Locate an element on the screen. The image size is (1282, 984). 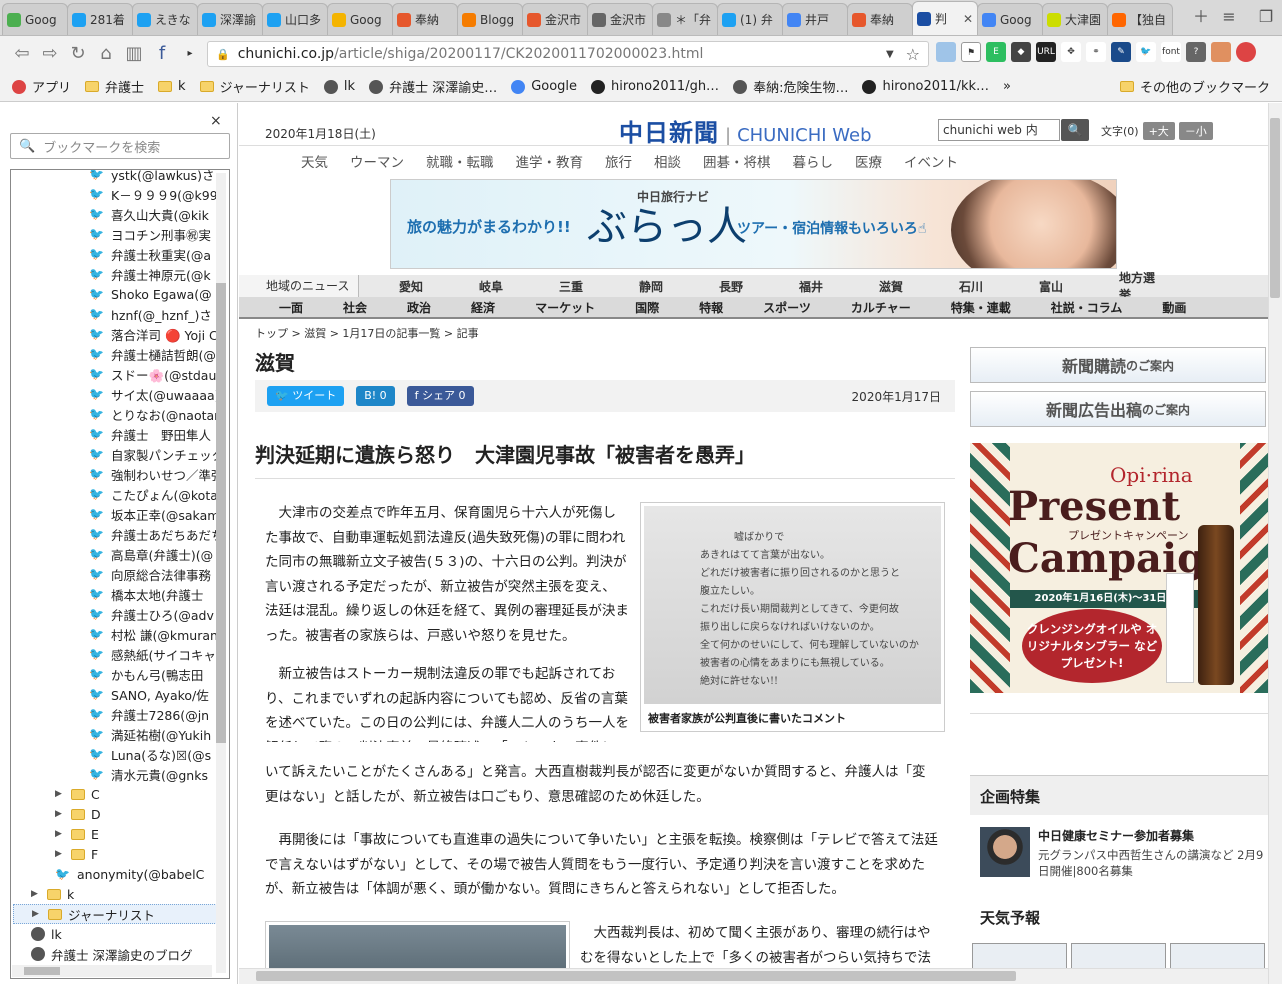
site-search-button: 🔍 is located at coordinates (1075, 130).